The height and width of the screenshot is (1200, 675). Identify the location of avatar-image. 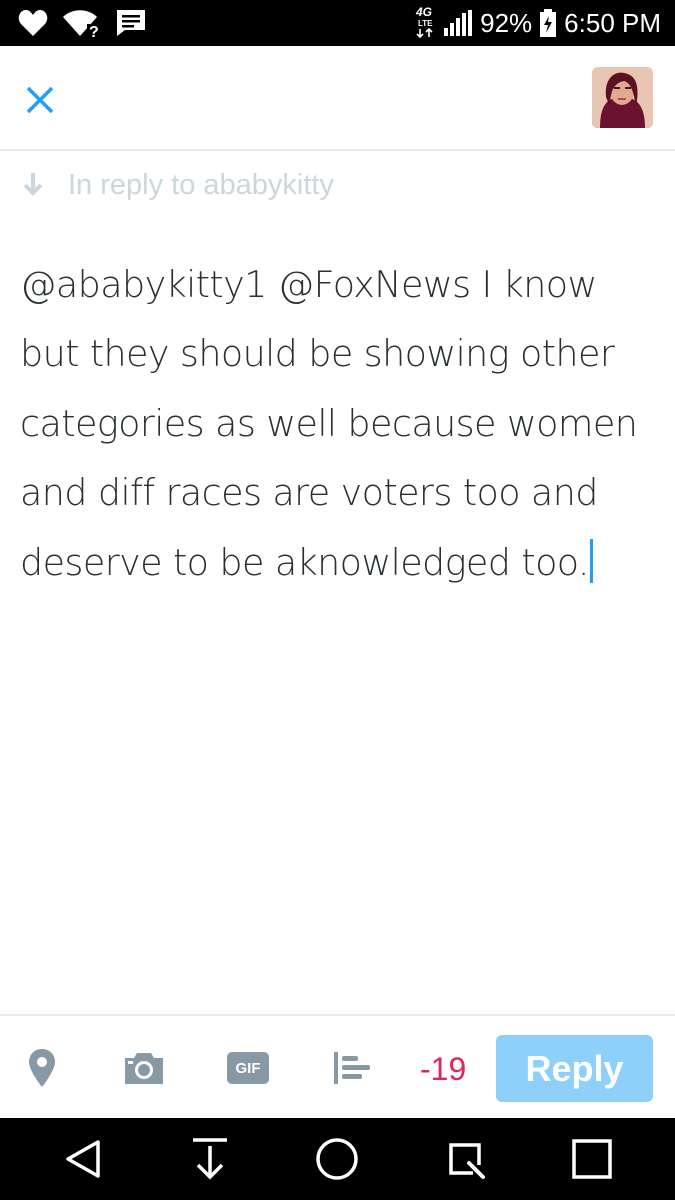
(622, 97).